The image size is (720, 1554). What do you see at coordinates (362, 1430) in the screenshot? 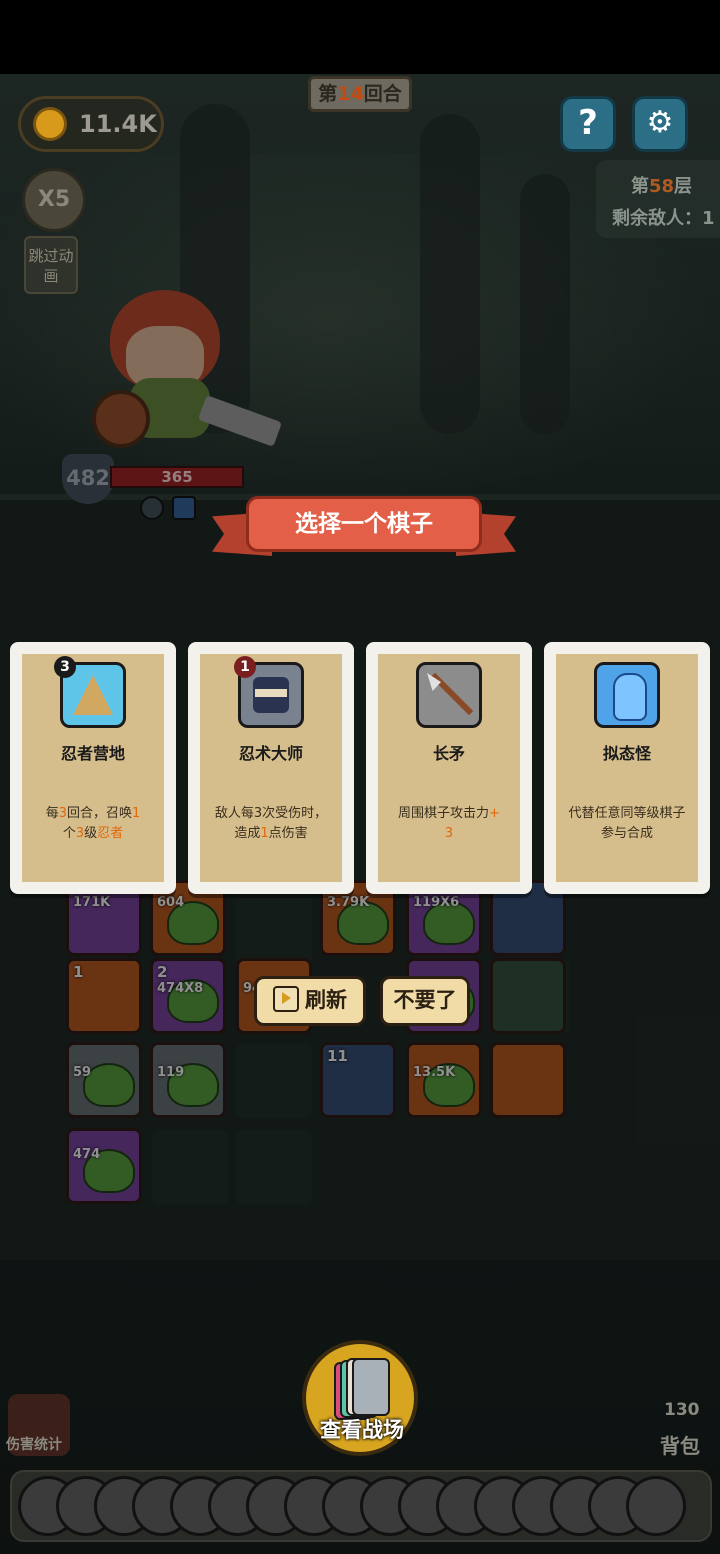
I see `view-battlefield-label: 查看战场` at bounding box center [362, 1430].